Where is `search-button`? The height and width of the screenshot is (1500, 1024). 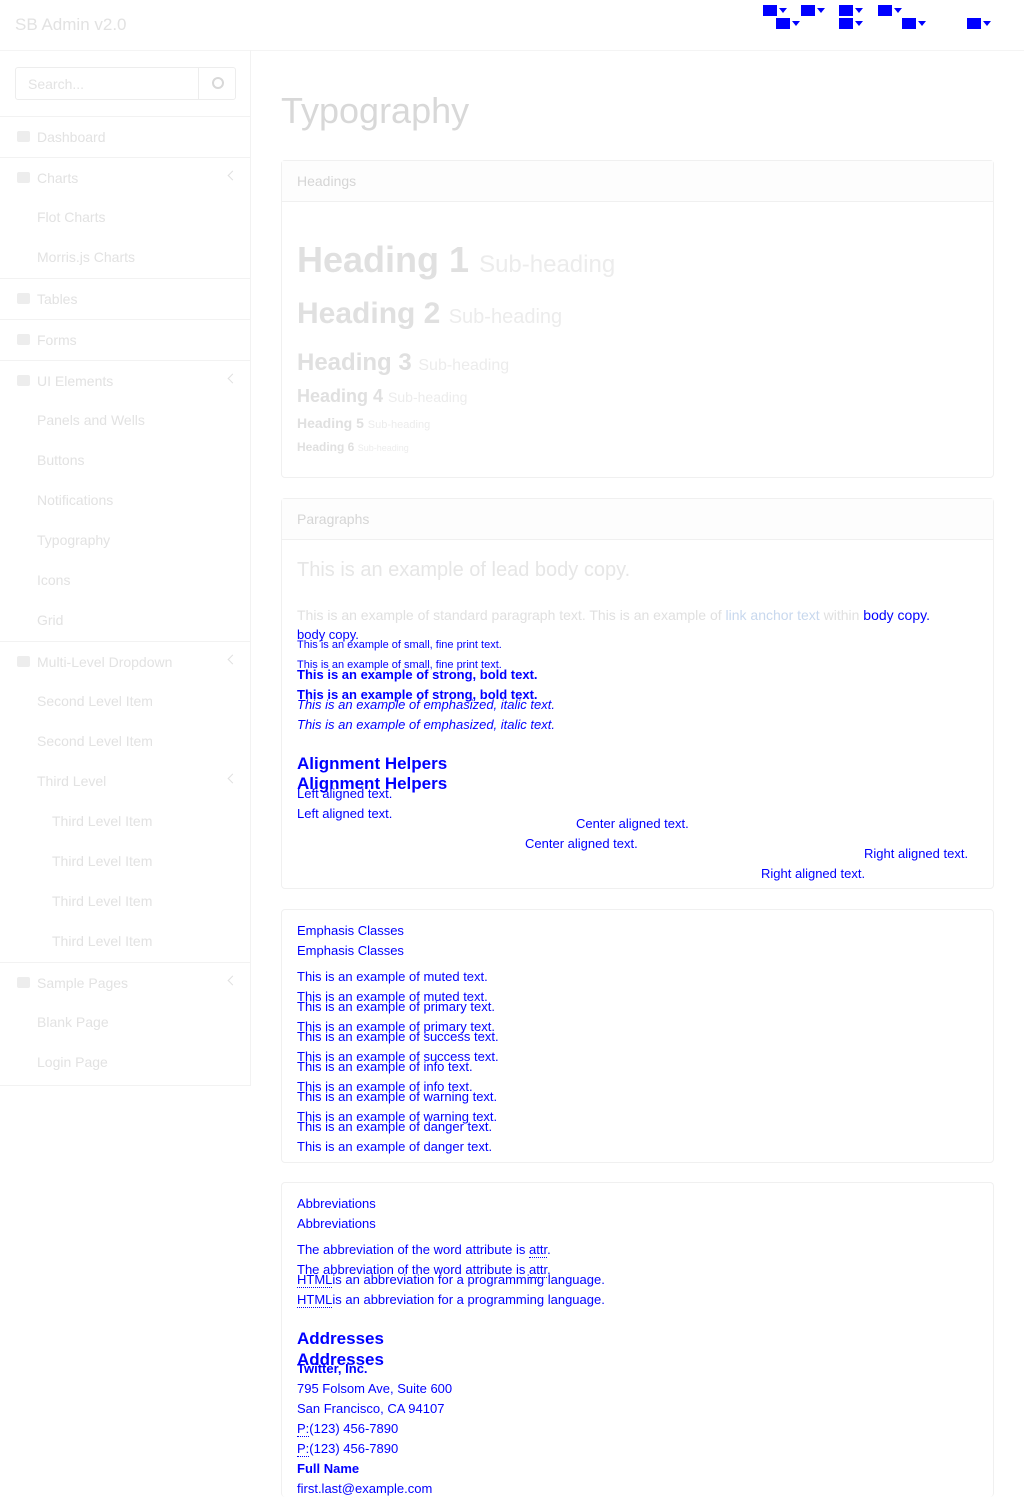 search-button is located at coordinates (216, 83).